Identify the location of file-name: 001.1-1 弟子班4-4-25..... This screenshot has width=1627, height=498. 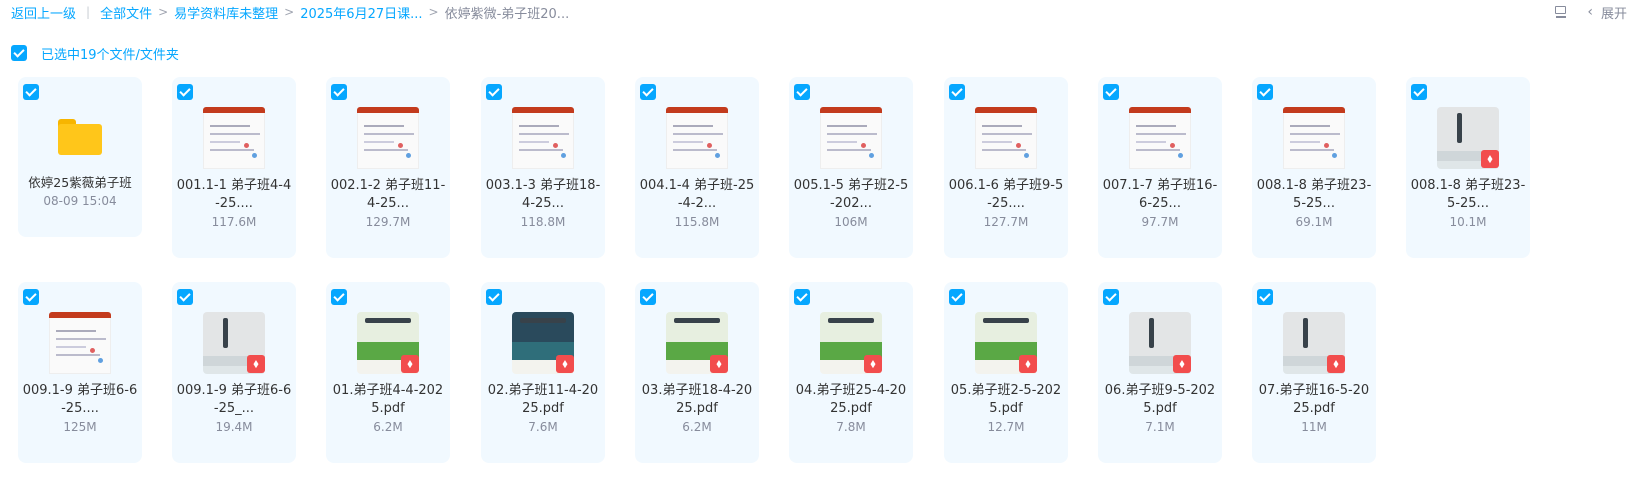
(234, 194).